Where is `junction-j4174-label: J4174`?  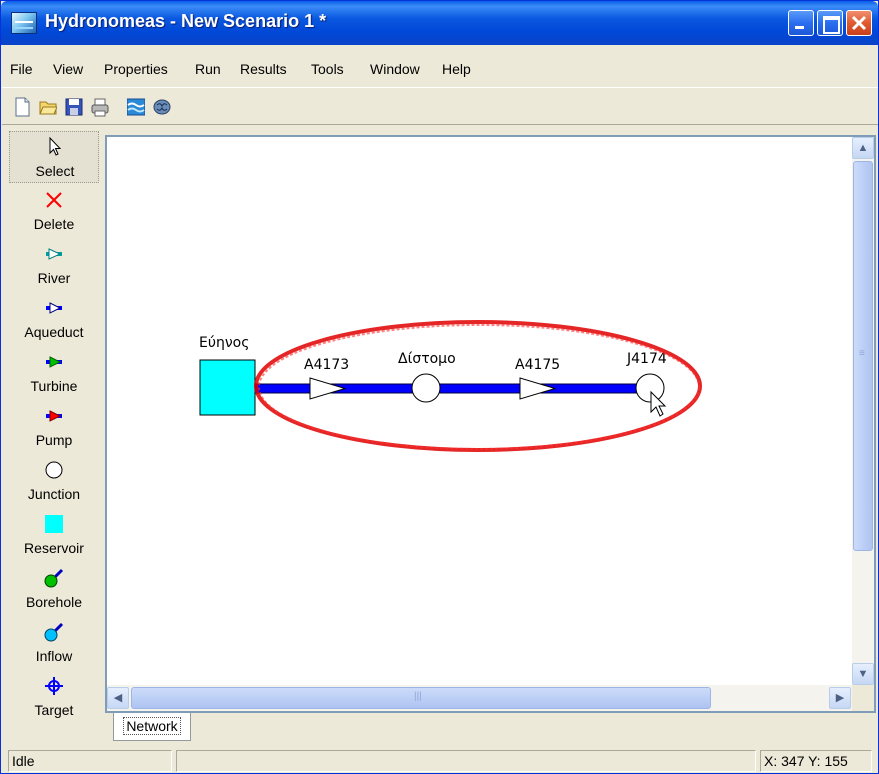 junction-j4174-label: J4174 is located at coordinates (646, 359).